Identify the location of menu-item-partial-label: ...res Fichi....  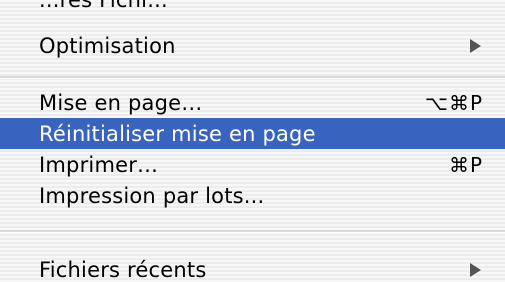
(103, 6).